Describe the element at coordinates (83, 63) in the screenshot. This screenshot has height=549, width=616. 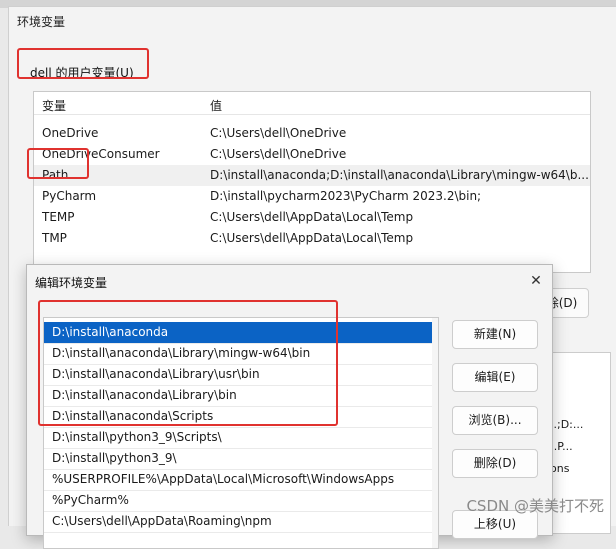
I see `highlight-user-vars-label` at that location.